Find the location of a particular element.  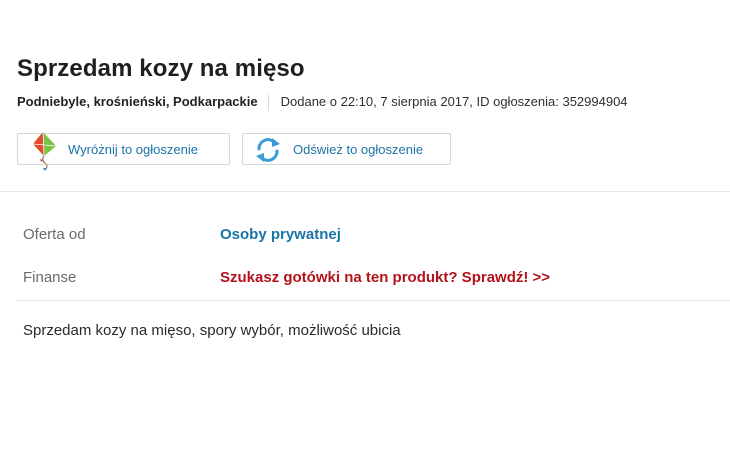

refresh-icon is located at coordinates (268, 151).